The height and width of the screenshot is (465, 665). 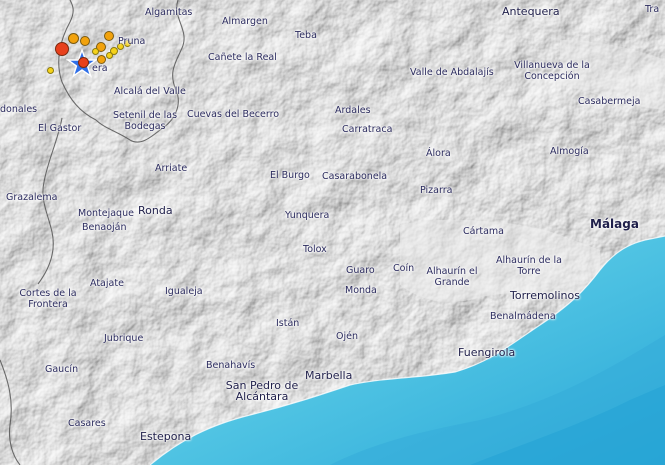 What do you see at coordinates (347, 336) in the screenshot?
I see `place-label: Ojén` at bounding box center [347, 336].